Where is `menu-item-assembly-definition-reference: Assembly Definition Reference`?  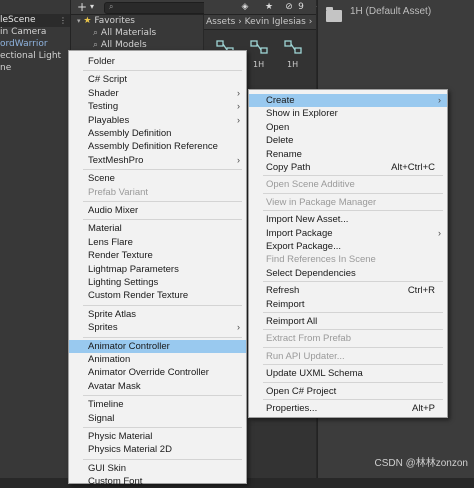 menu-item-assembly-definition-reference: Assembly Definition Reference is located at coordinates (157, 146).